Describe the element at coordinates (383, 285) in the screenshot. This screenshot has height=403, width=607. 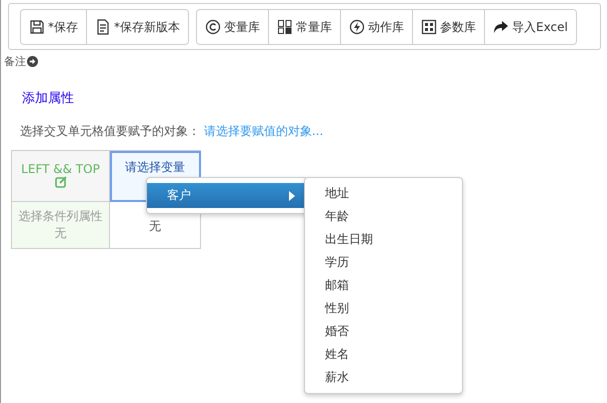
I see `menu-item: 邮箱` at that location.